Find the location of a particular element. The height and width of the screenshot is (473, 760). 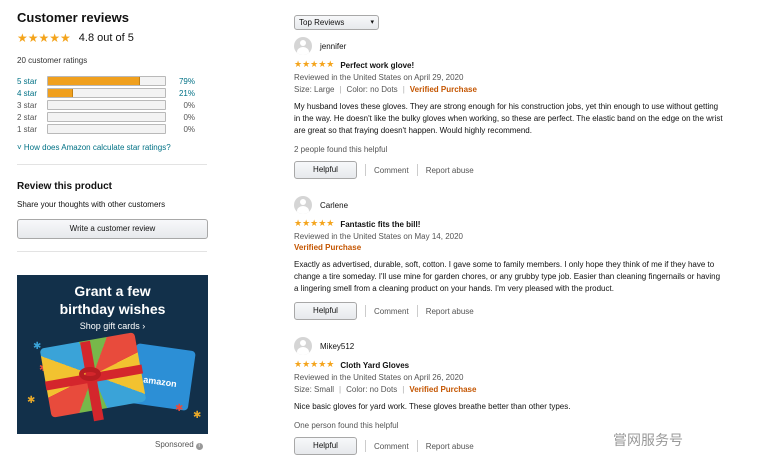

histogram-row-3-star: 3 star 0% is located at coordinates (113, 105).